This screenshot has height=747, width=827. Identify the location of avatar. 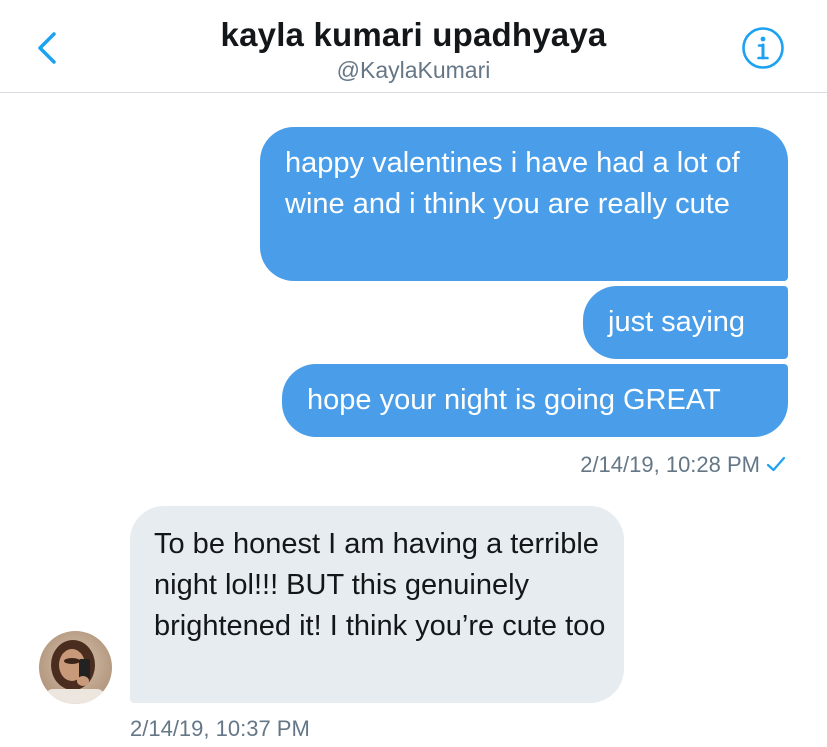
(75, 667).